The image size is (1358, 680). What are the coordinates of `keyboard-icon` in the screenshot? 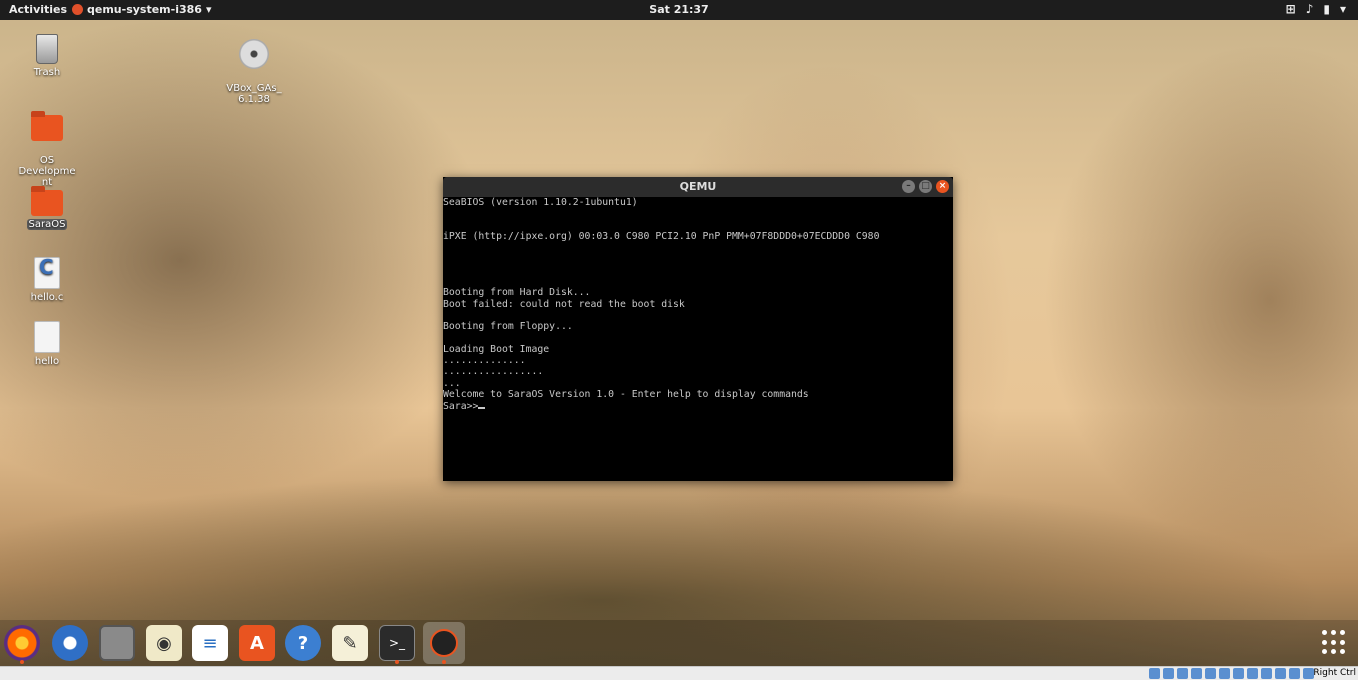 It's located at (1294, 673).